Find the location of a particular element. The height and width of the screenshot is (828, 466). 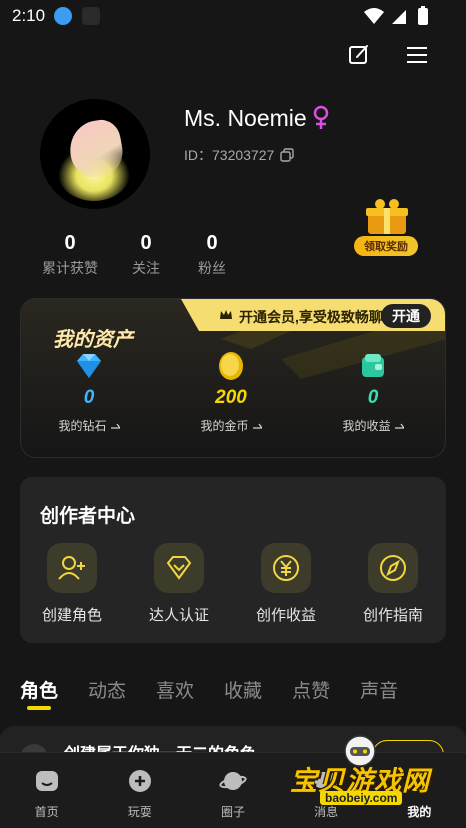

stat-following: 0 关注 is located at coordinates (146, 254).